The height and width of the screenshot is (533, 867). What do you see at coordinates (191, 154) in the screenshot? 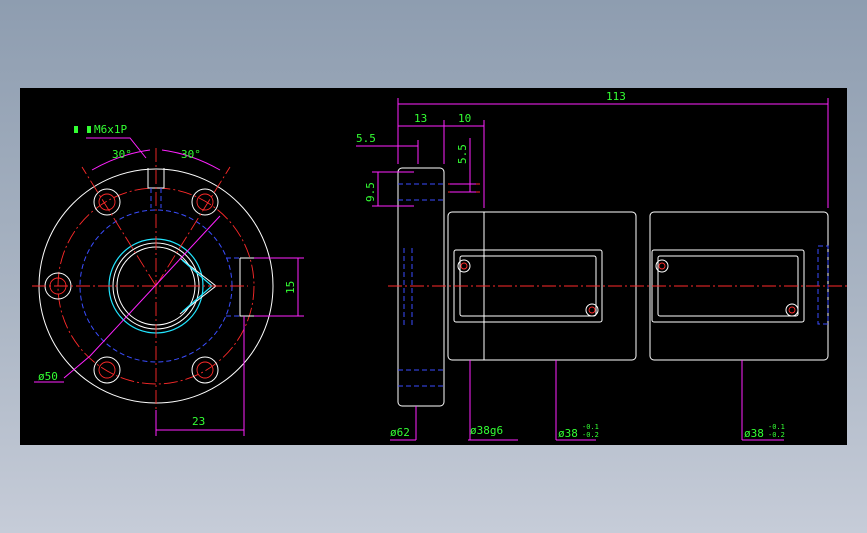
I see `angle-right-label: 30°` at bounding box center [191, 154].